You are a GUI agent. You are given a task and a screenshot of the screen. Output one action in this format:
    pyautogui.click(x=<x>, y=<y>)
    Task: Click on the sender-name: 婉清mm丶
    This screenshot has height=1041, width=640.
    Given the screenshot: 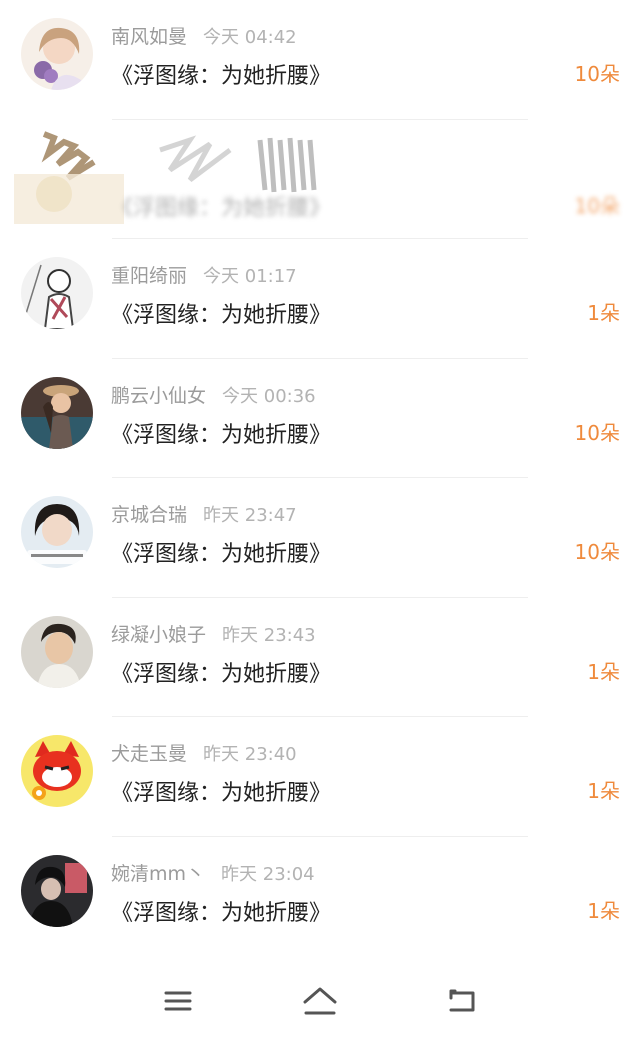 What is the action you would take?
    pyautogui.click(x=158, y=873)
    